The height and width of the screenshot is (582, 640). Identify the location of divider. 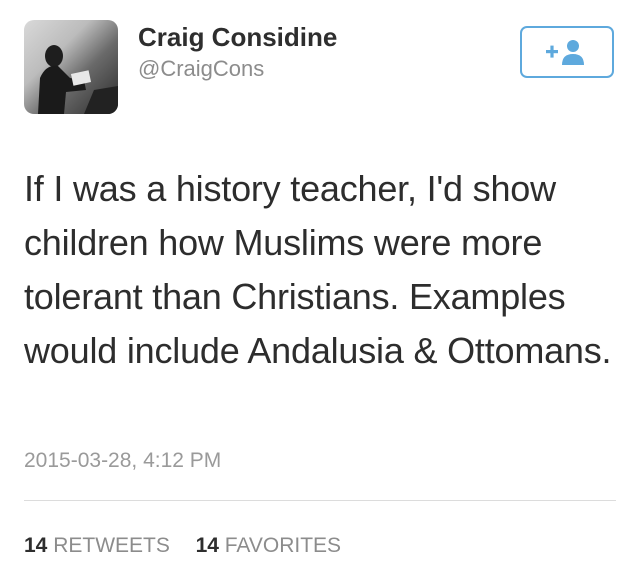
(320, 500).